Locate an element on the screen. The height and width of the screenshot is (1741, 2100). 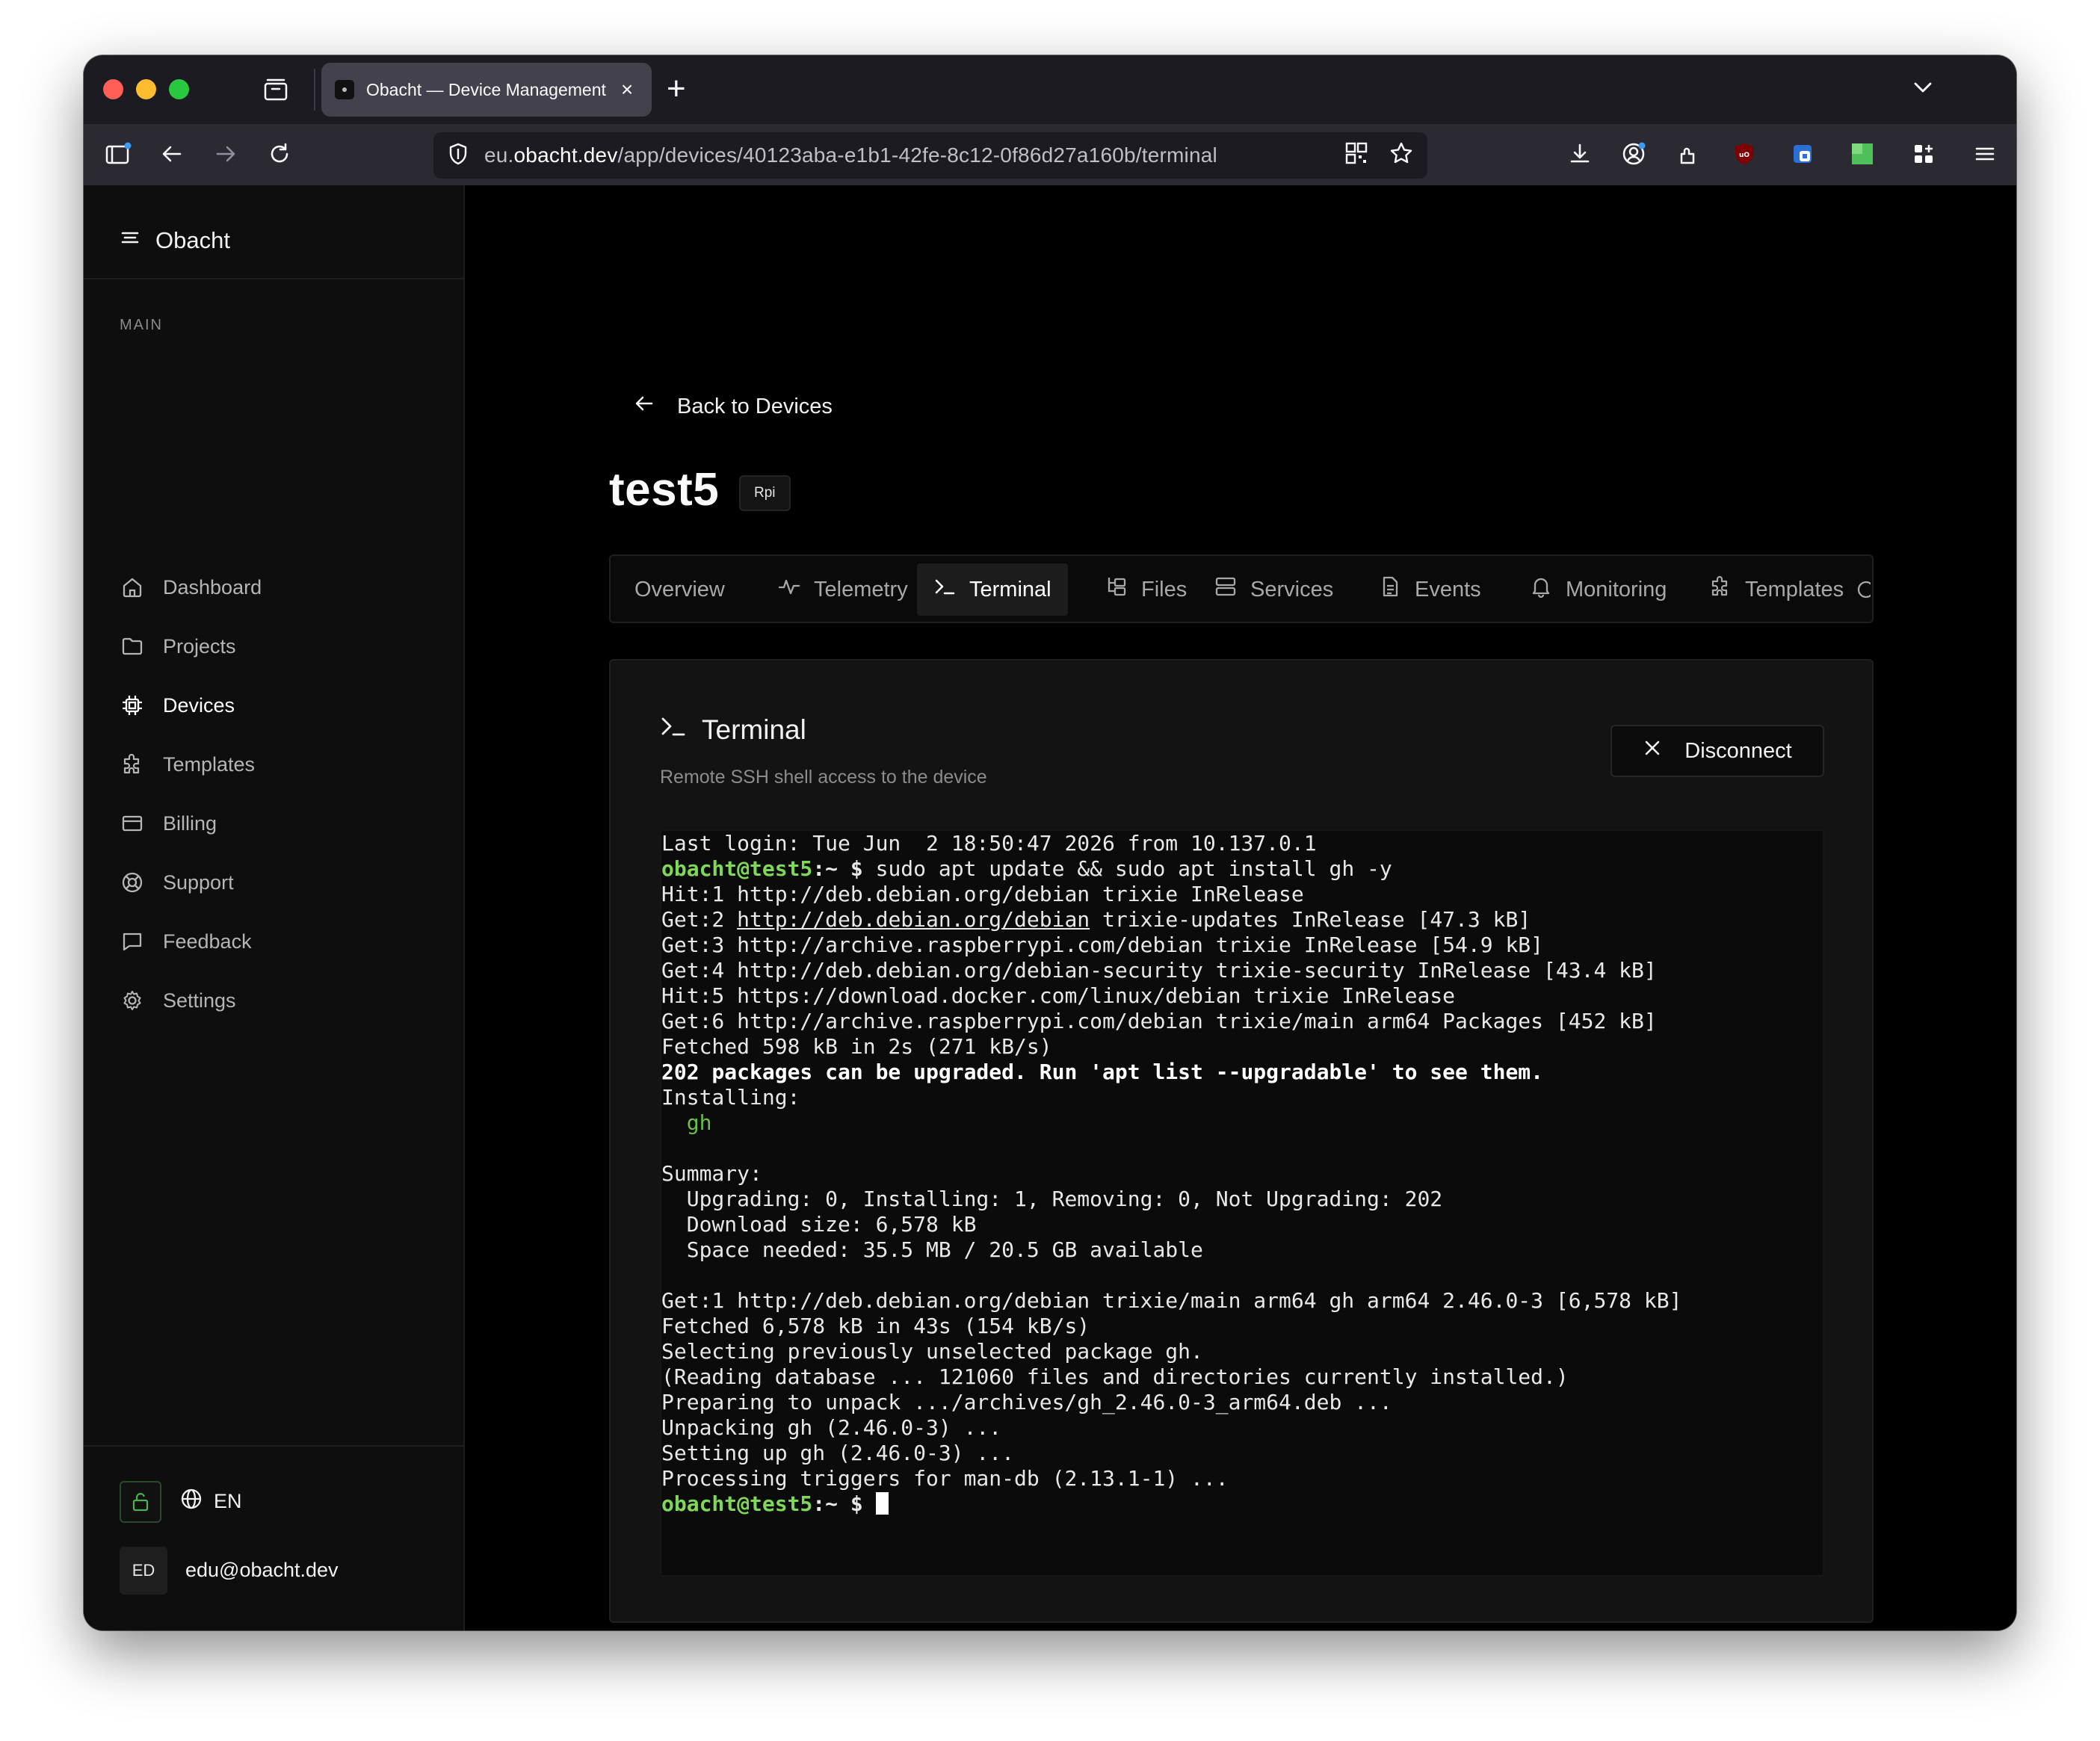
sidebar-item-label: Settings is located at coordinates (199, 1000).